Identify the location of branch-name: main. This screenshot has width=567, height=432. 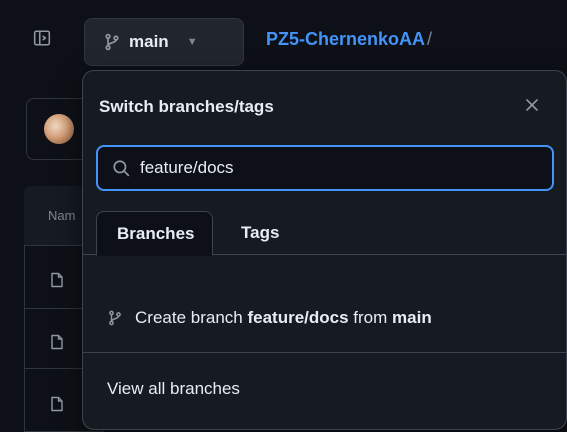
(149, 41).